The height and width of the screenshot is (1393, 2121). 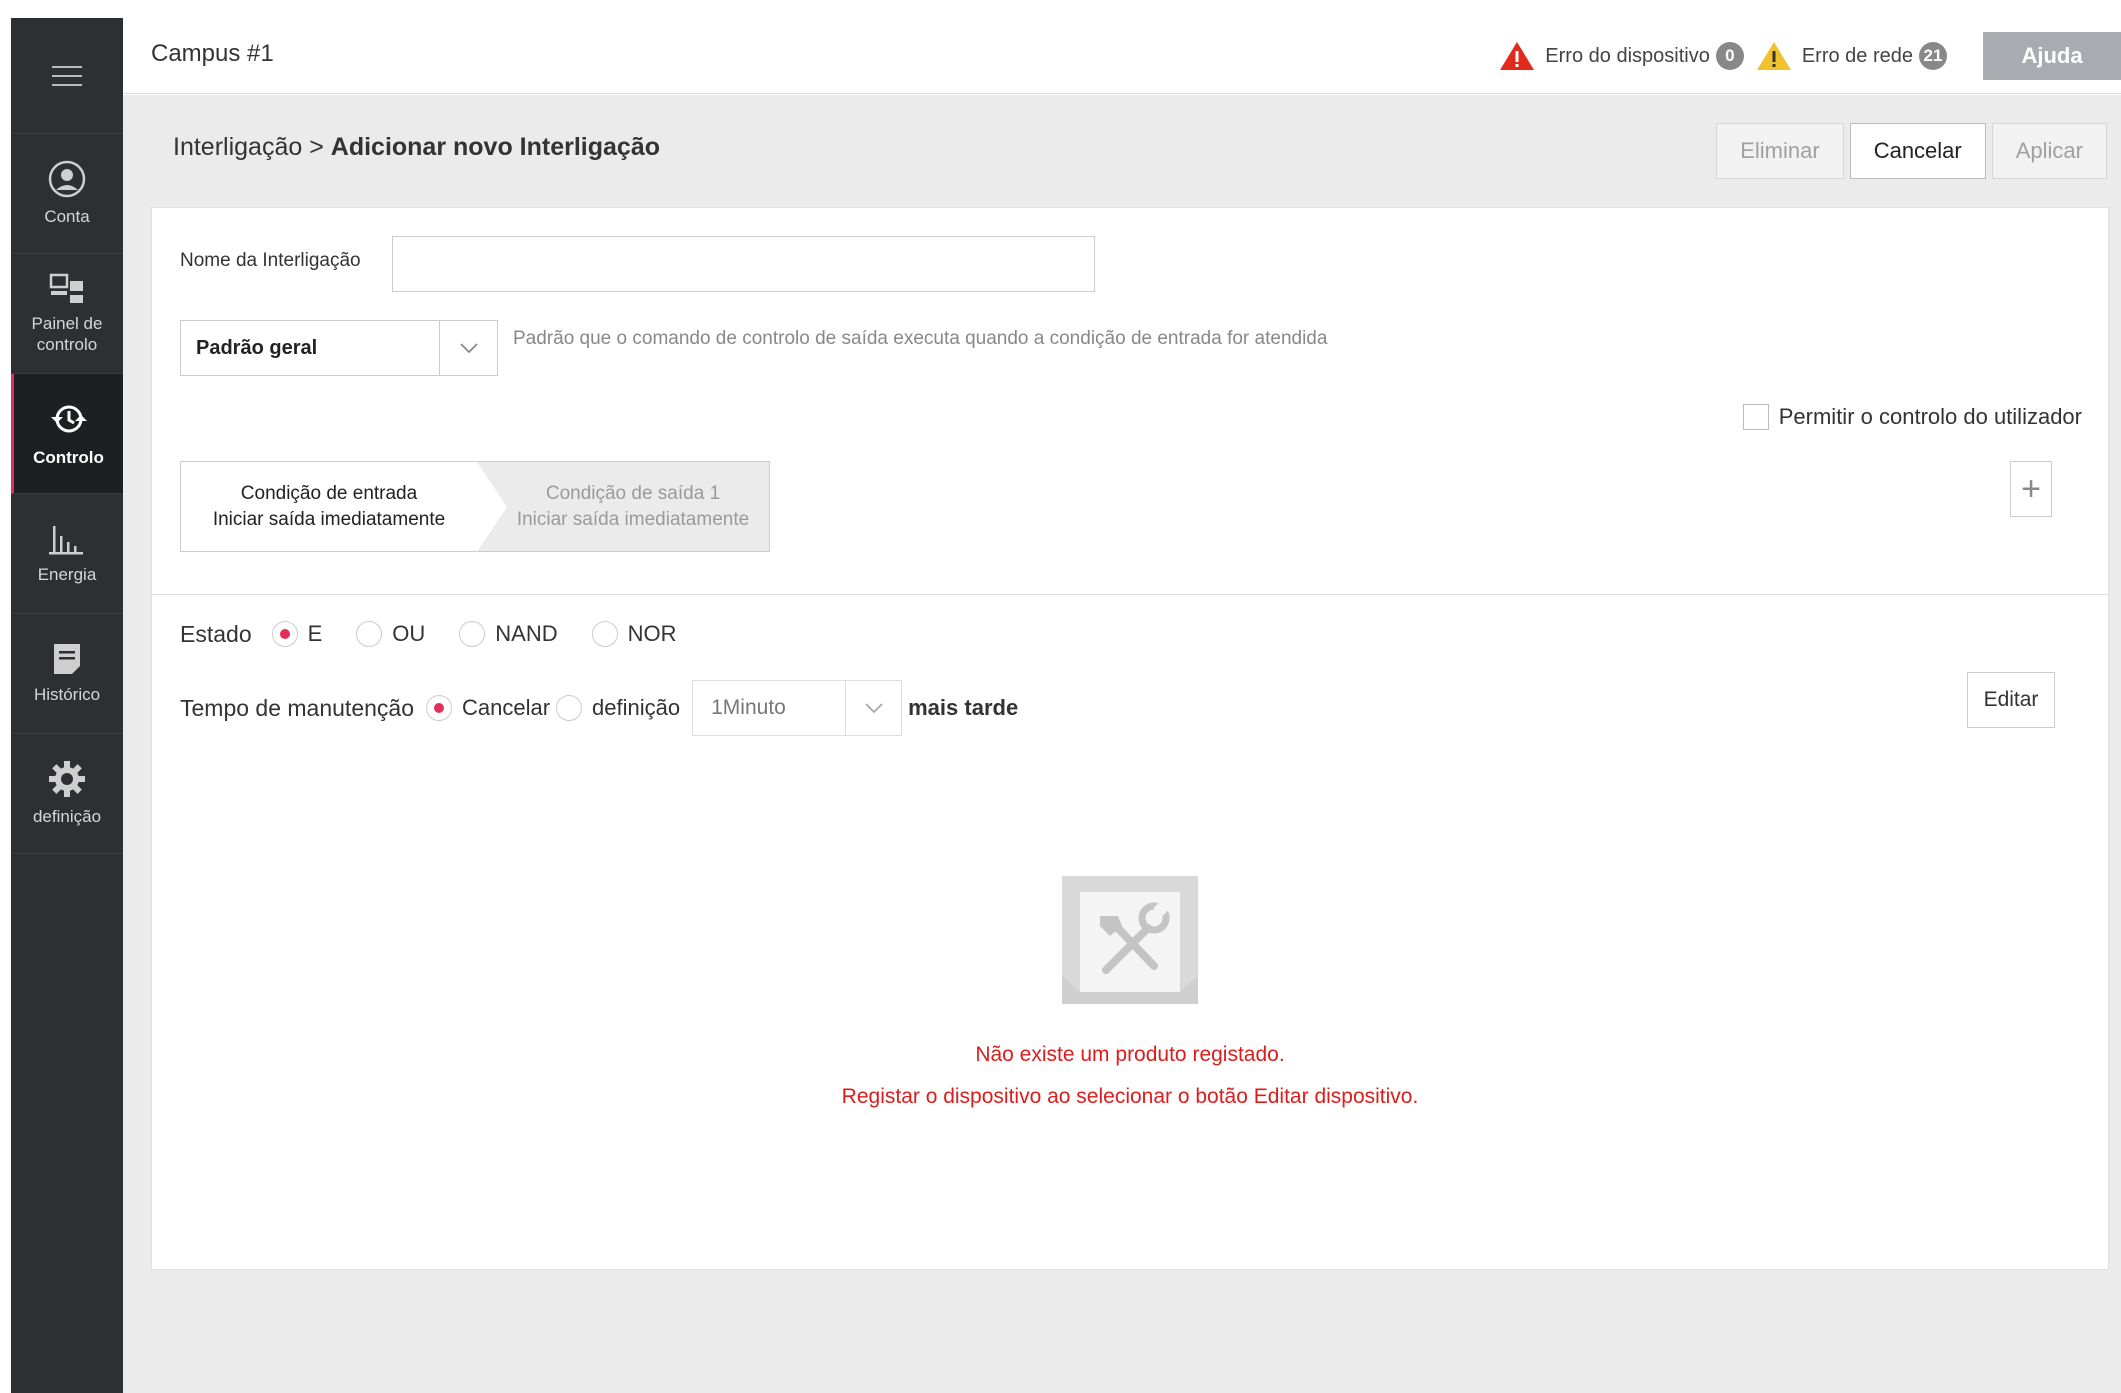 What do you see at coordinates (2052, 56) in the screenshot?
I see `help-button: Ajuda` at bounding box center [2052, 56].